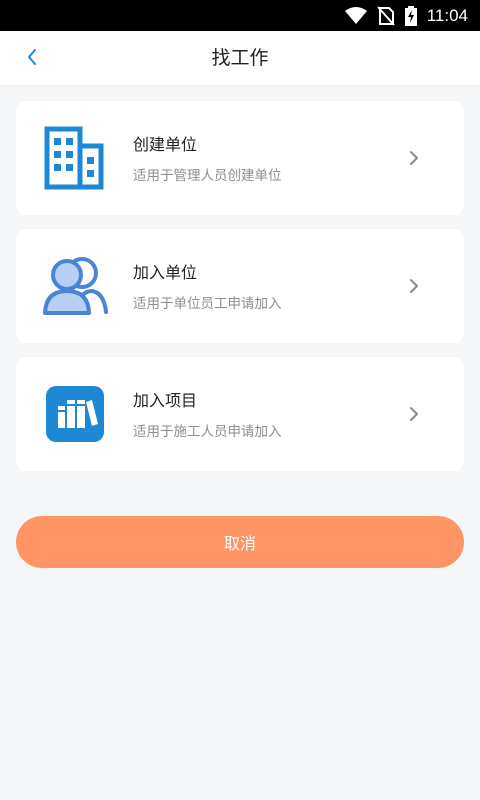  I want to click on building-icon, so click(75, 158).